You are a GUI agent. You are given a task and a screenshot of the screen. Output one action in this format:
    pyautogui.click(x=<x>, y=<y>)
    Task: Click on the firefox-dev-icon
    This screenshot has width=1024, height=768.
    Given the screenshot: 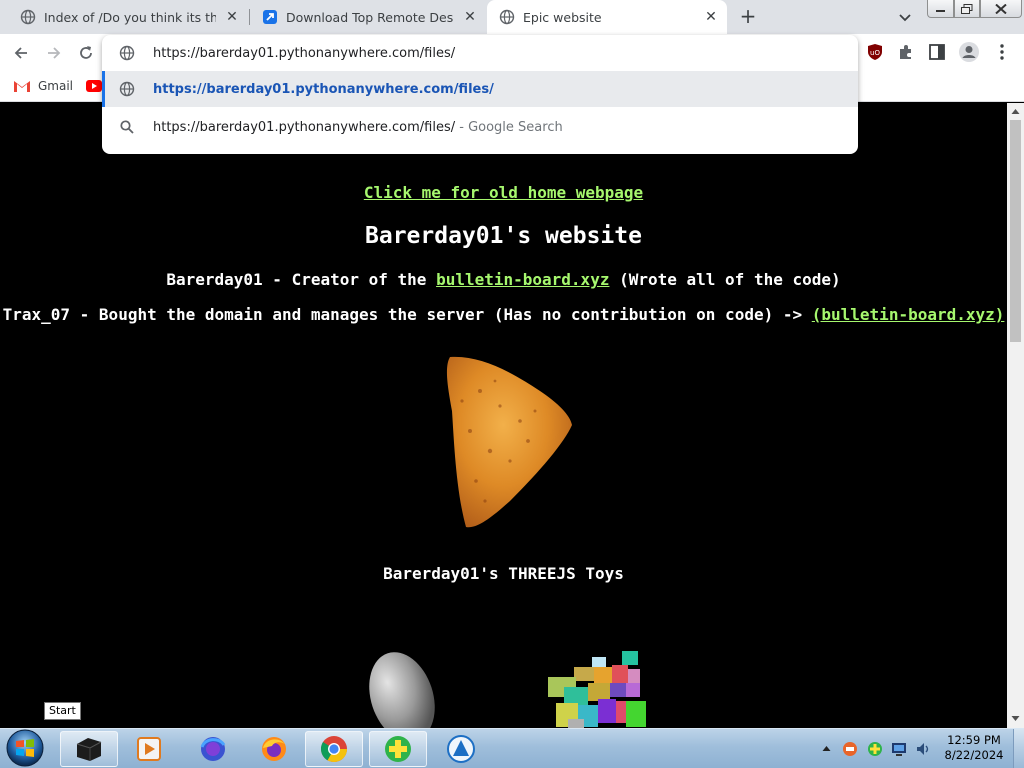 What is the action you would take?
    pyautogui.click(x=213, y=749)
    